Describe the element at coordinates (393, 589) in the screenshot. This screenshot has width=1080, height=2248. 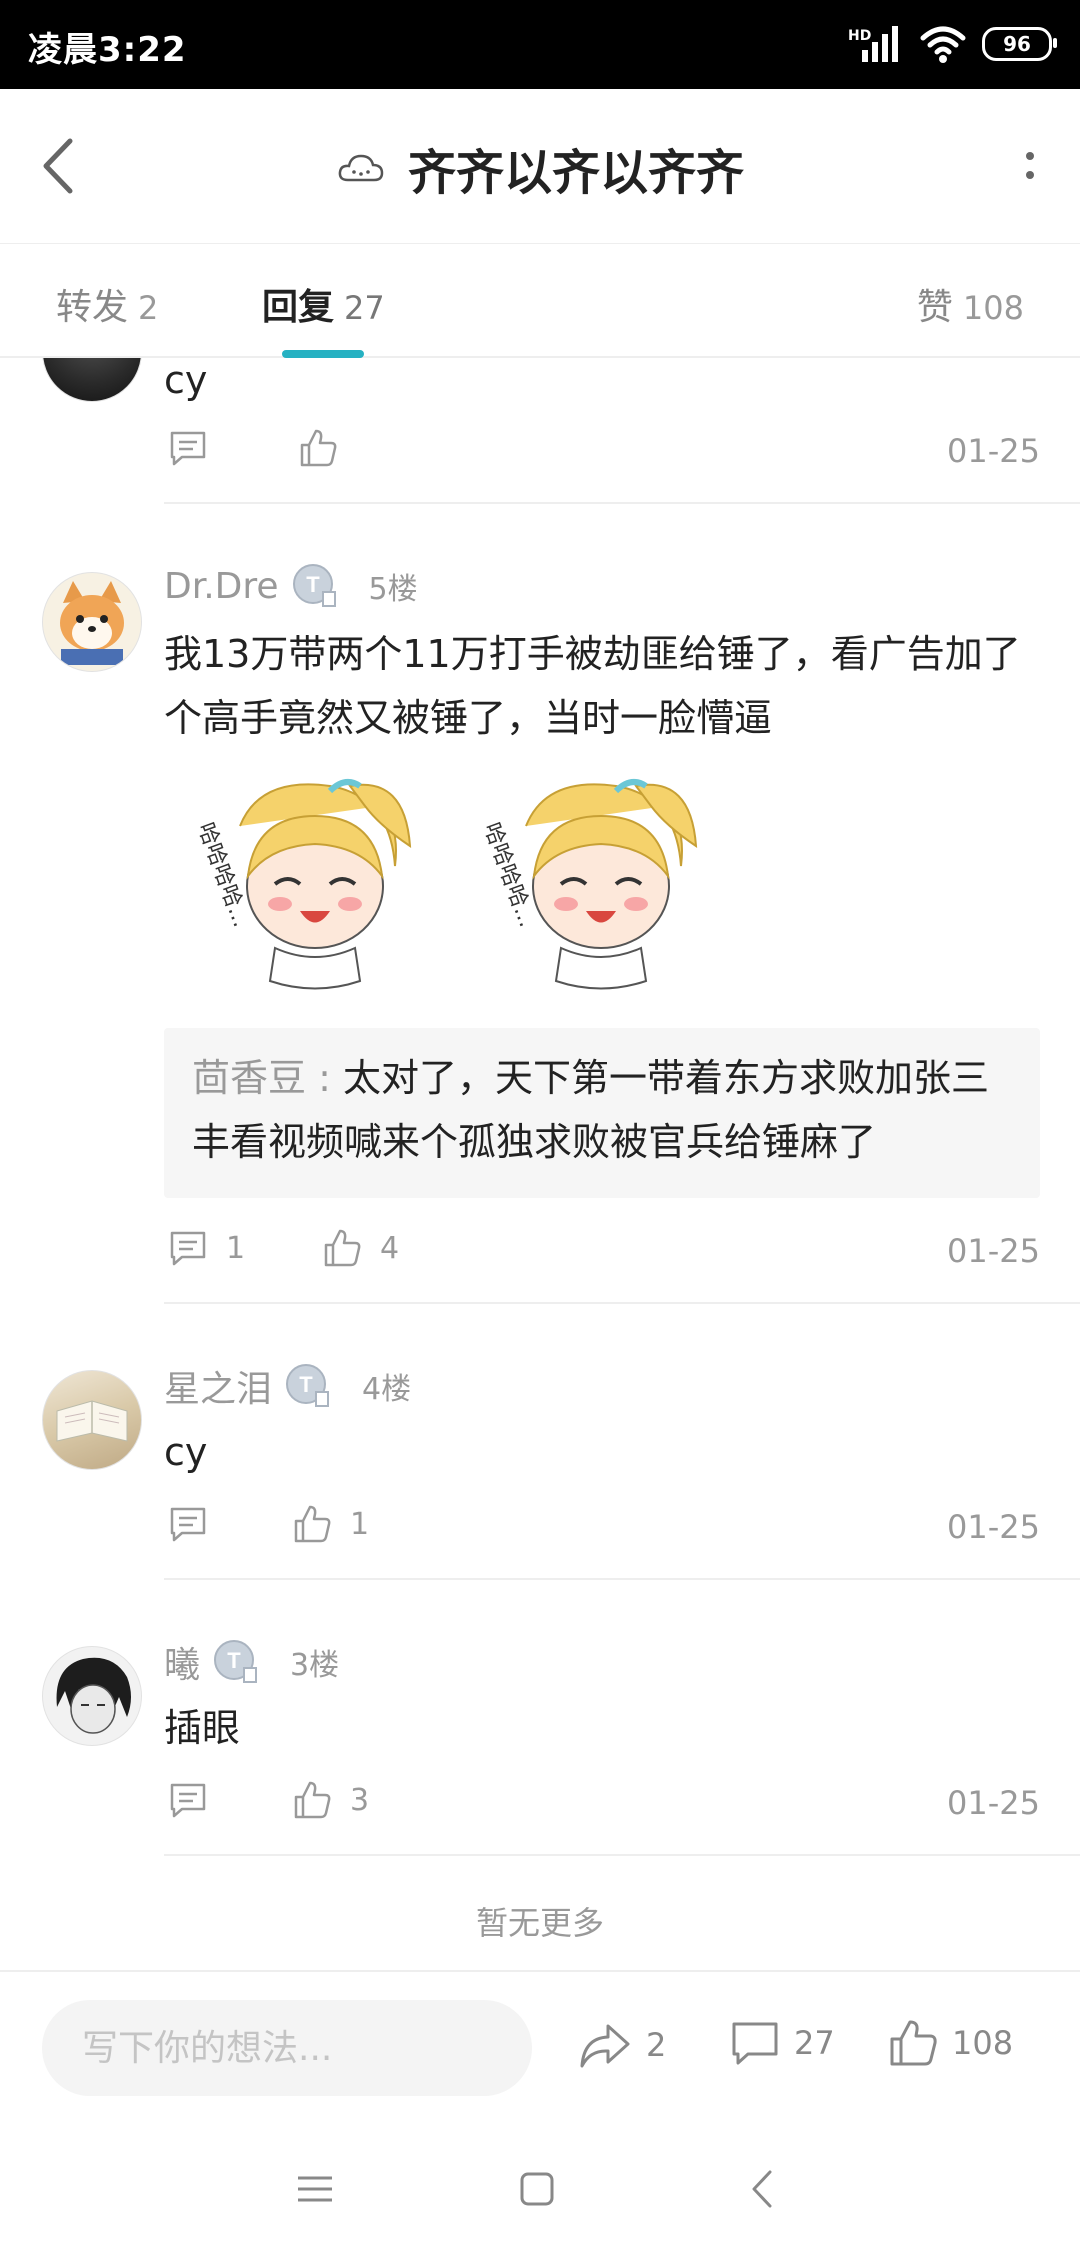
I see `floor-number: 5楼` at that location.